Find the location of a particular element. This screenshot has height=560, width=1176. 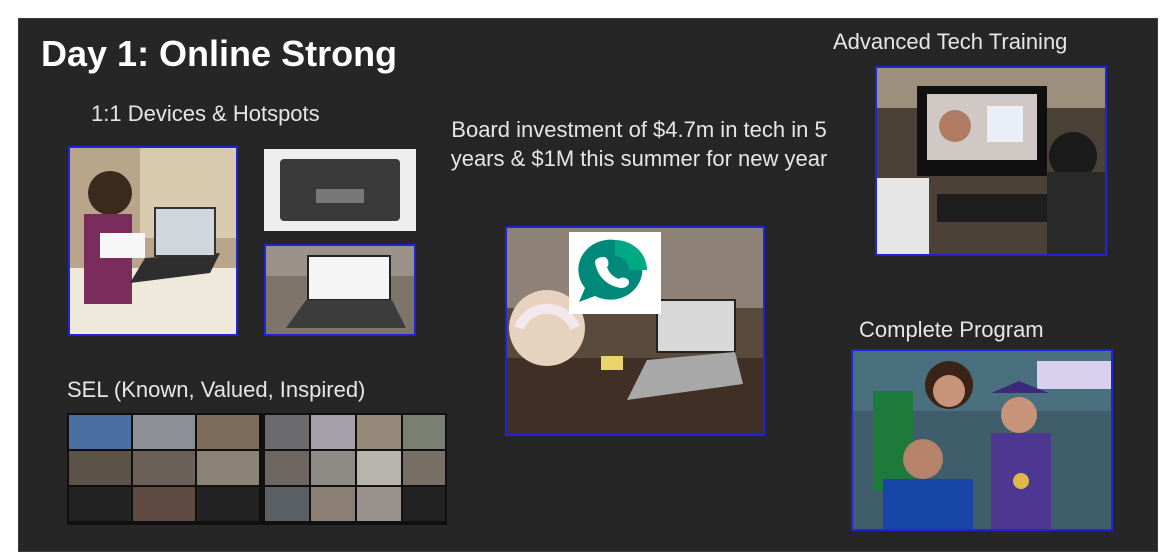

slide-title: Day 1: Online Strong is located at coordinates (219, 53).